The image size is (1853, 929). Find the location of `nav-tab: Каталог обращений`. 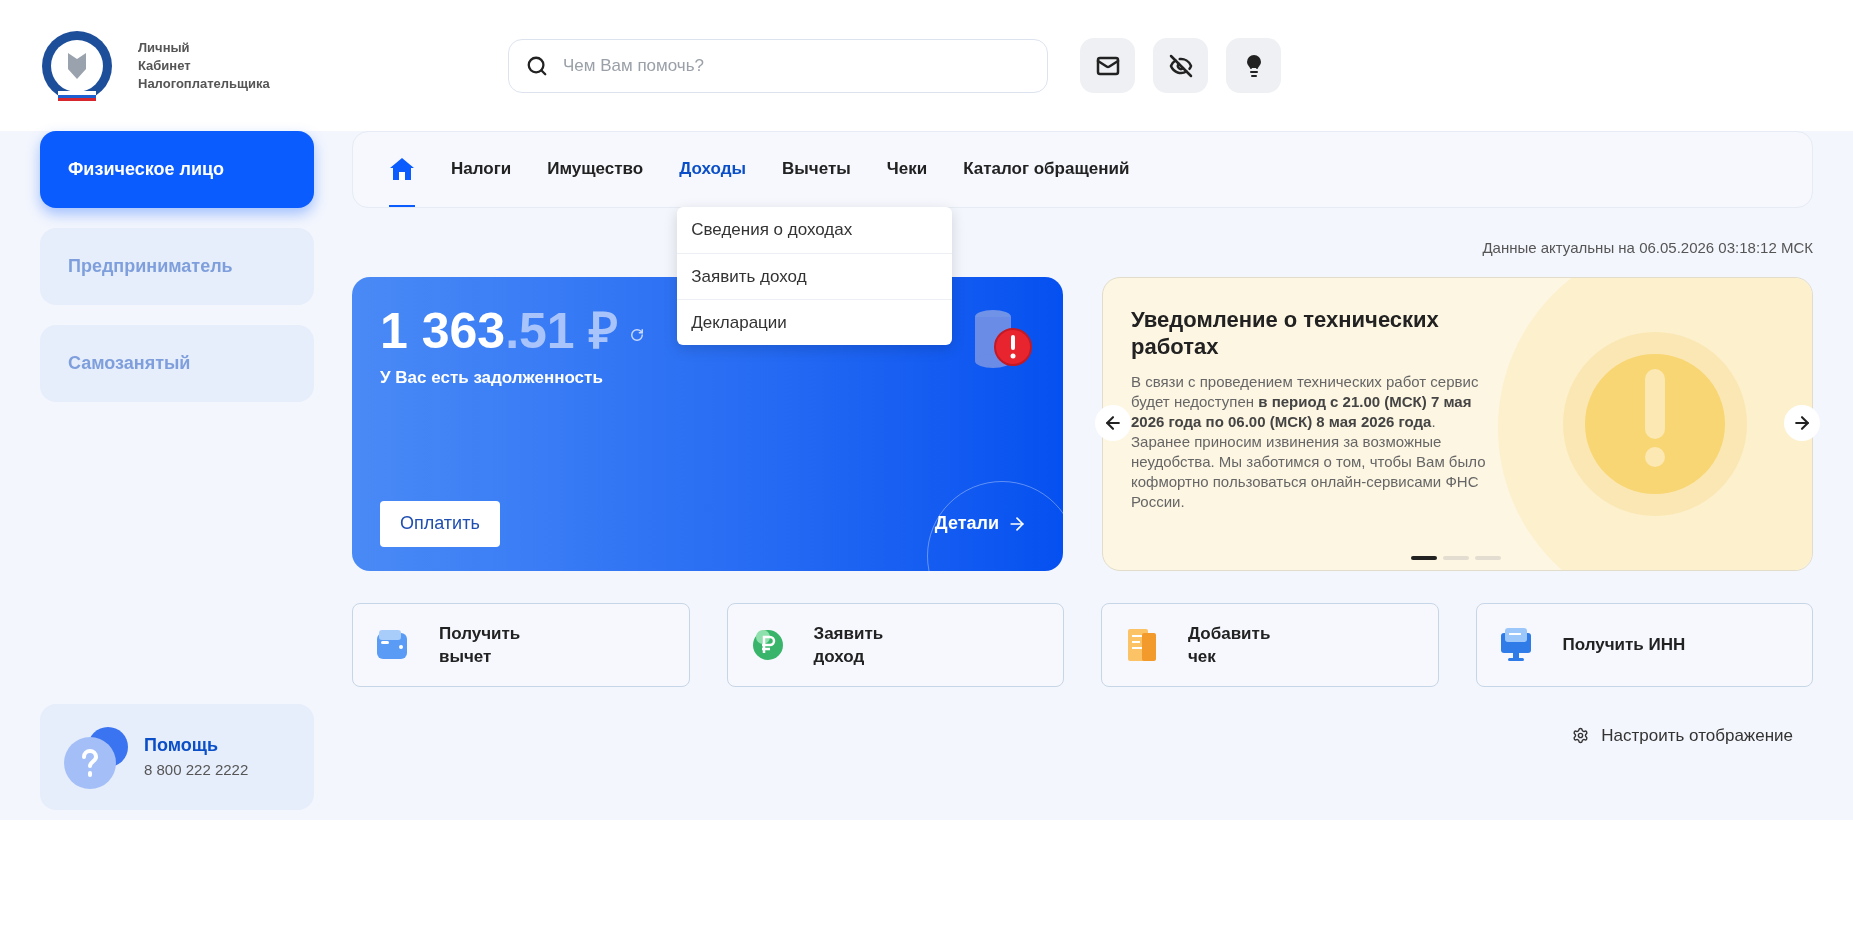

nav-tab: Каталог обращений is located at coordinates (1046, 169).